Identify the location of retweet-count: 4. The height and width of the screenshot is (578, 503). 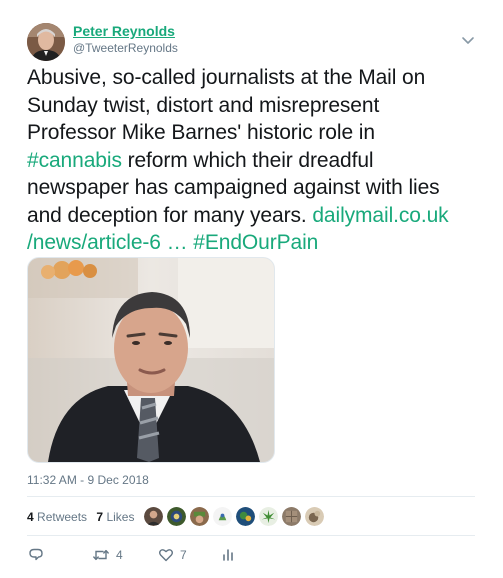
(119, 555).